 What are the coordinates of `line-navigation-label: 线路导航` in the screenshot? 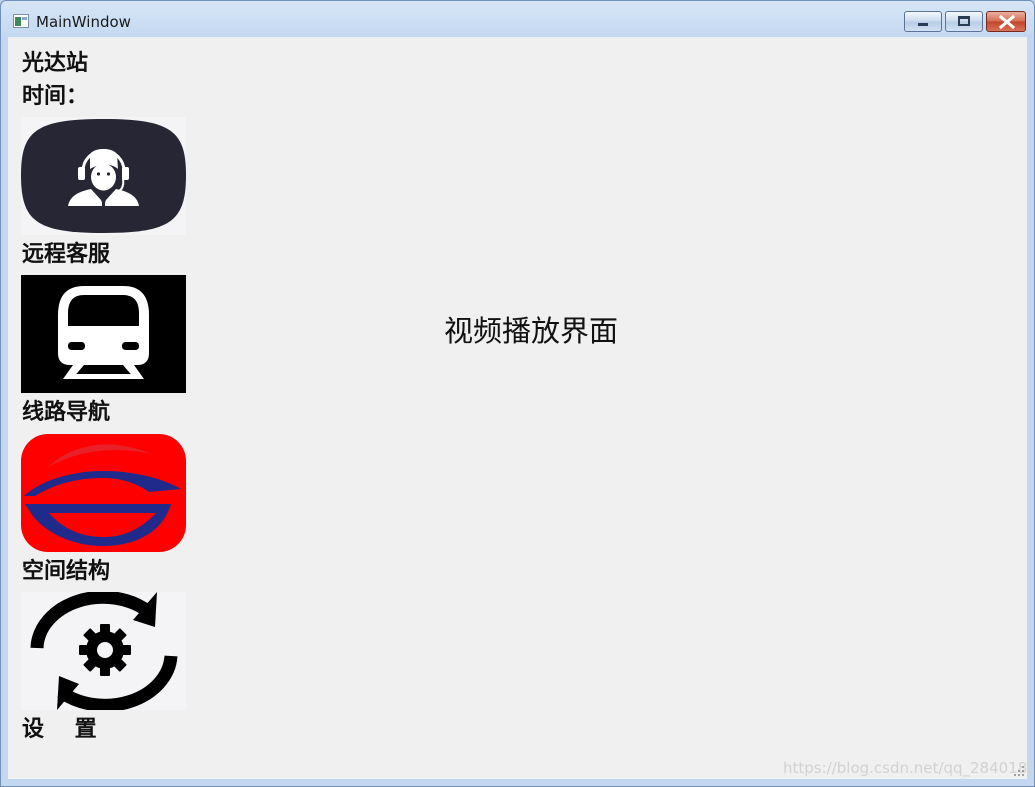 It's located at (66, 412).